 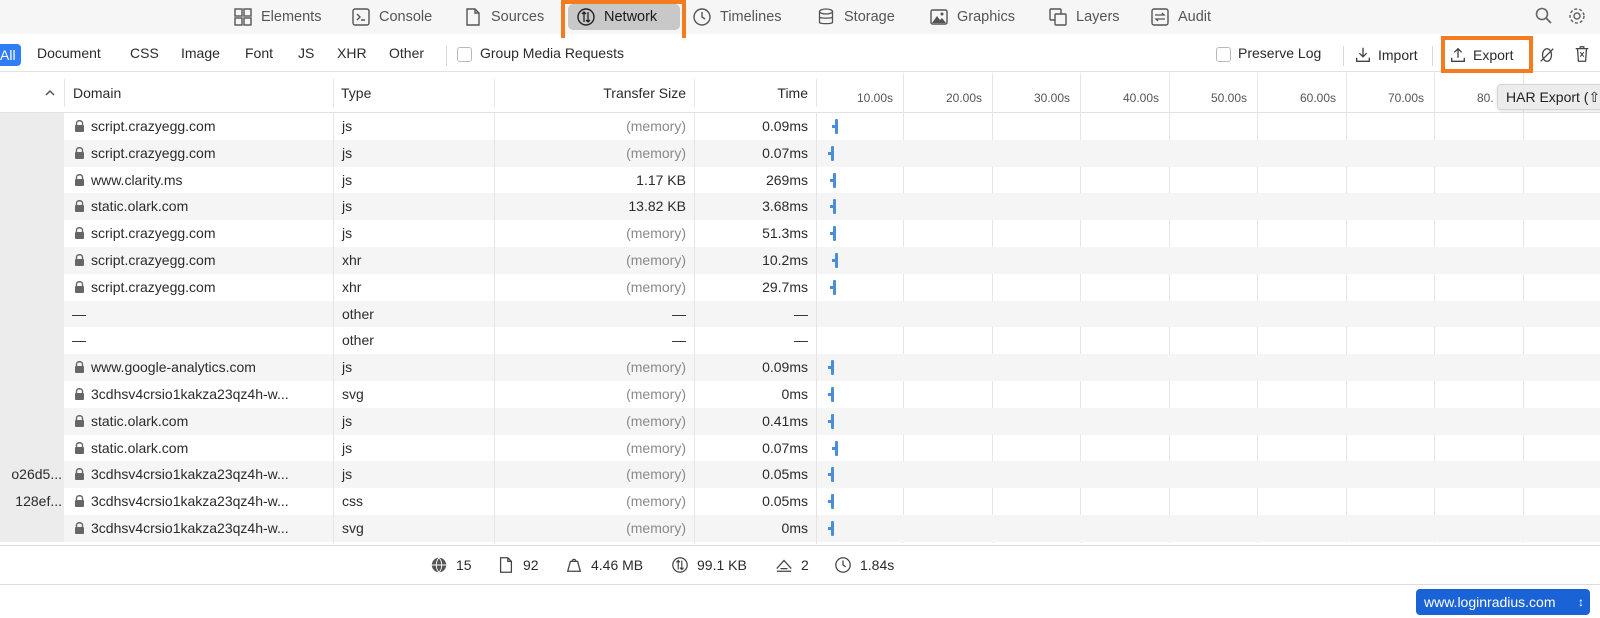 What do you see at coordinates (391, 17) in the screenshot?
I see `tab-console: Console` at bounding box center [391, 17].